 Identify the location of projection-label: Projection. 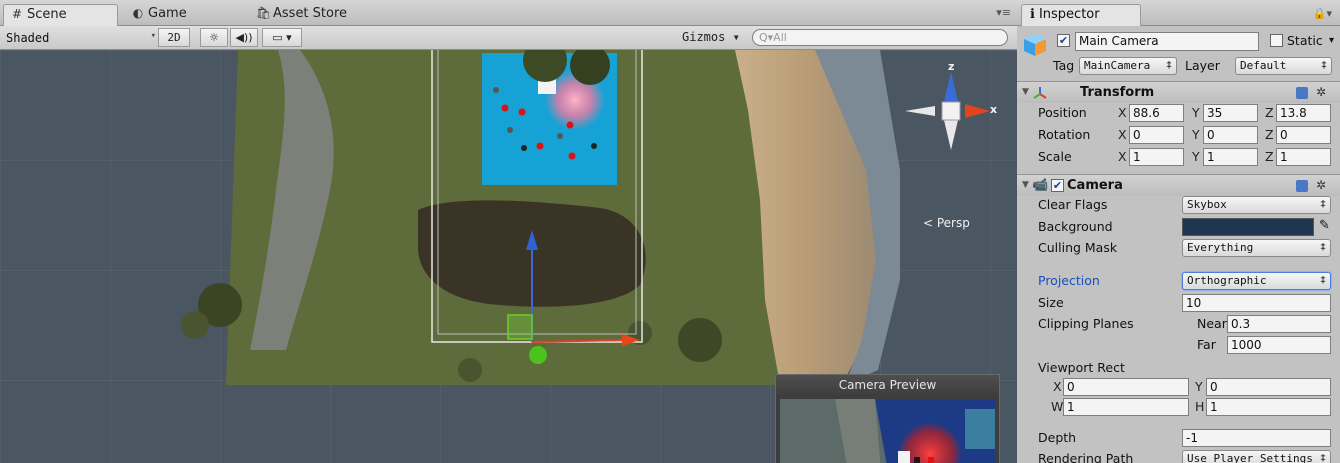
(1069, 280).